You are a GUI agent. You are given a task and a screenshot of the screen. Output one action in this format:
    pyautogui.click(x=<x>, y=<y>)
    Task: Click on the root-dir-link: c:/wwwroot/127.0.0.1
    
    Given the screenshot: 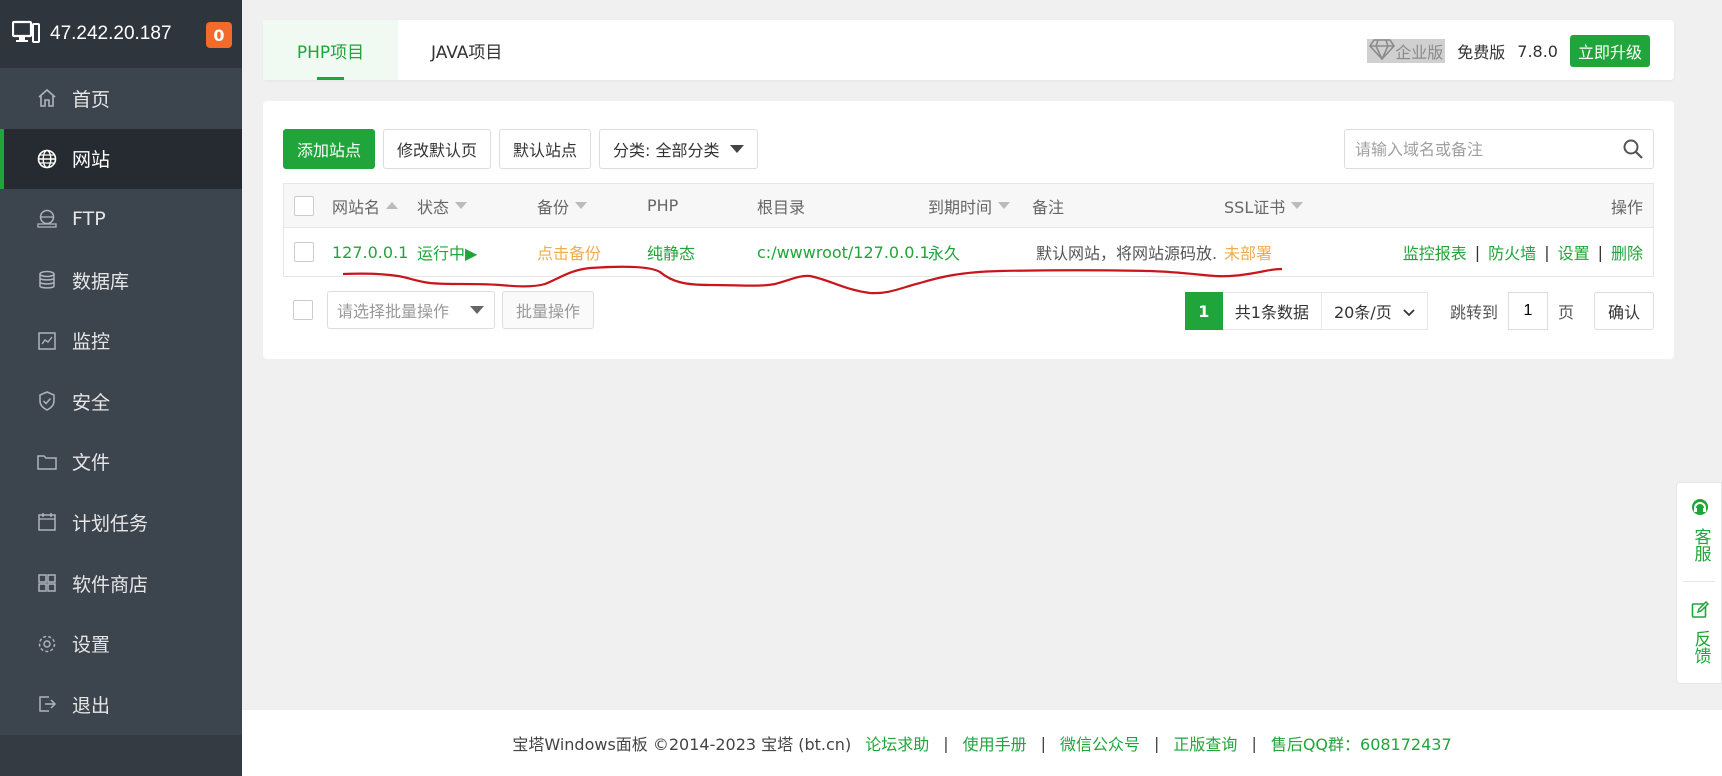 What is the action you would take?
    pyautogui.click(x=843, y=252)
    